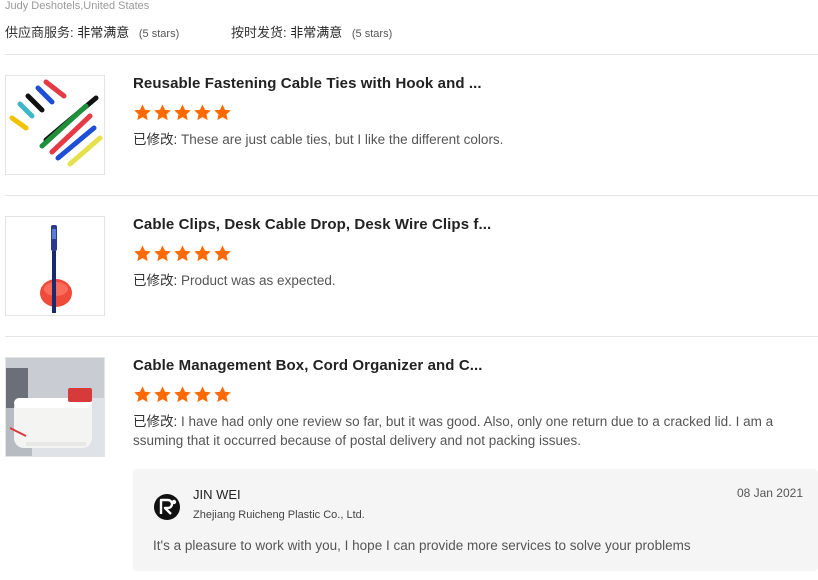 The width and height of the screenshot is (818, 580). Describe the element at coordinates (56, 269) in the screenshot. I see `cable-clip-icon` at that location.